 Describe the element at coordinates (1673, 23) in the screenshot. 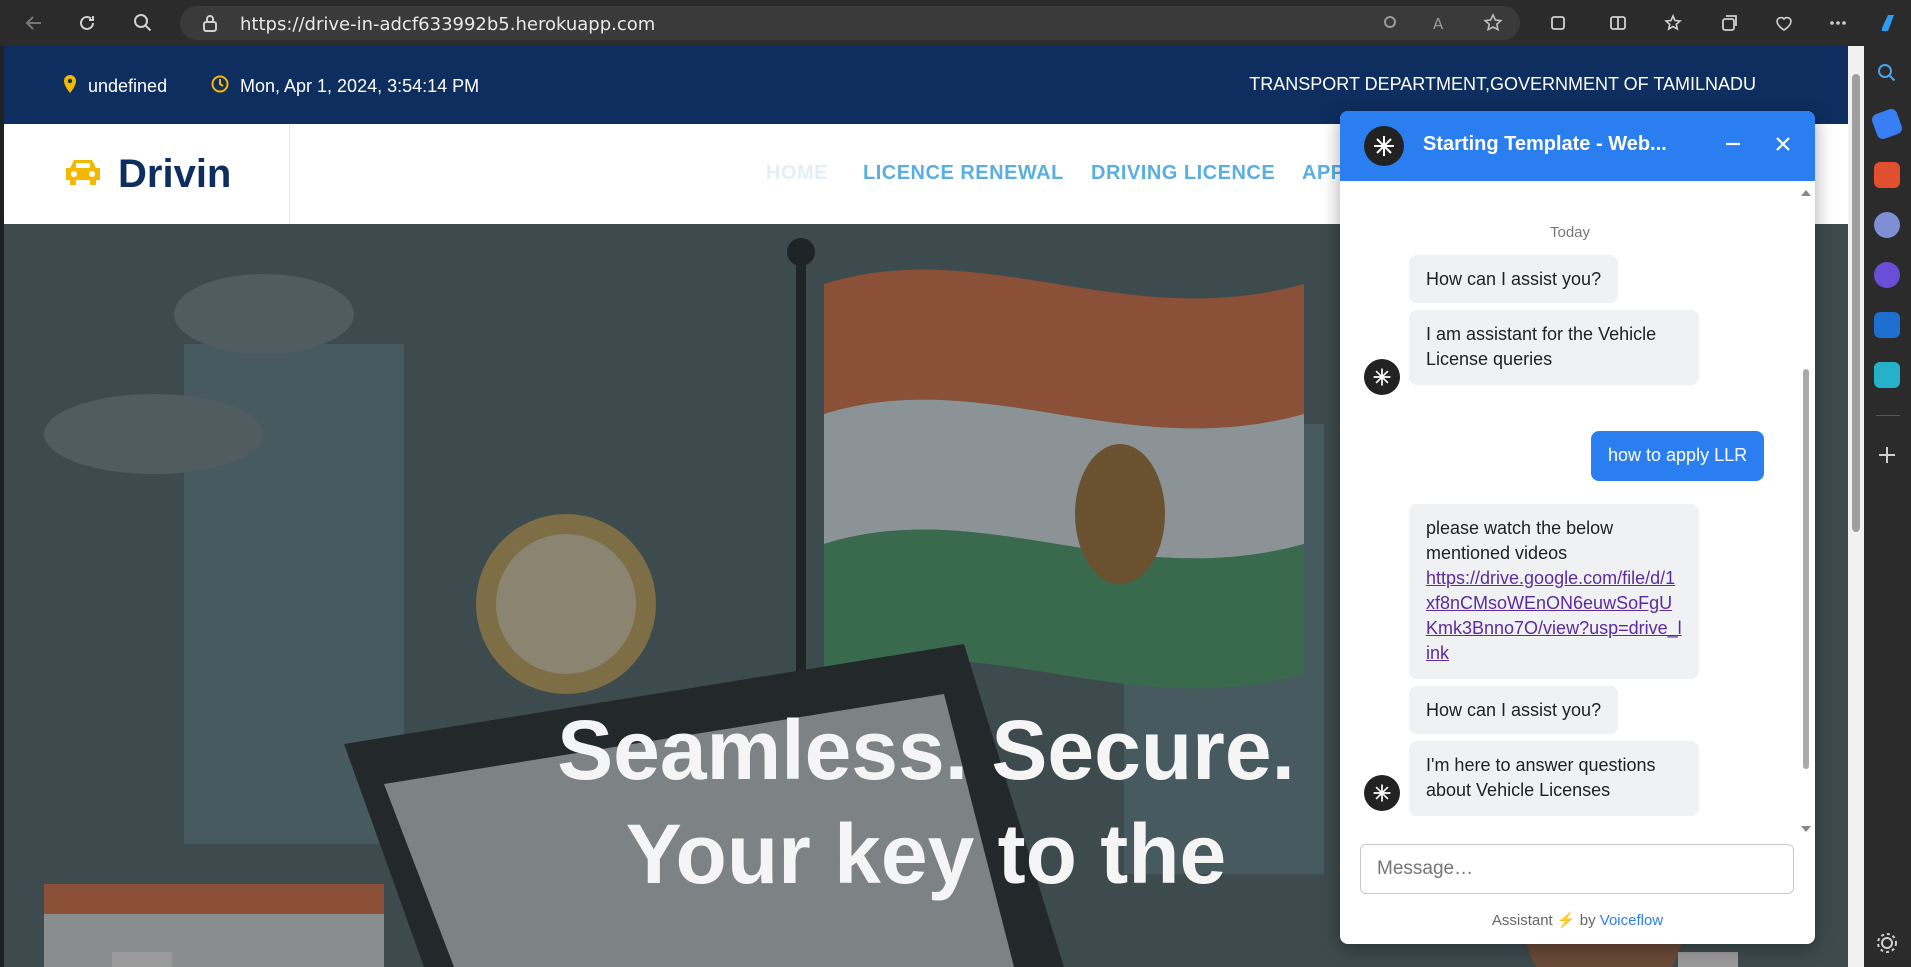

I see `favorites-icon` at that location.